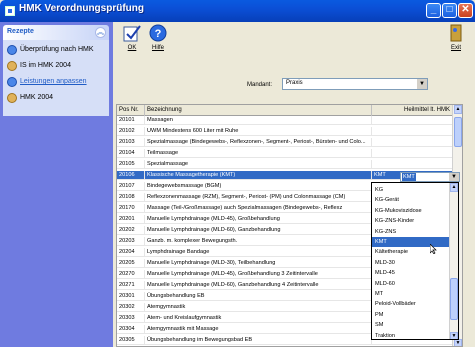  What do you see at coordinates (411, 263) in the screenshot?
I see `dropdown-option: MLD-30` at bounding box center [411, 263].